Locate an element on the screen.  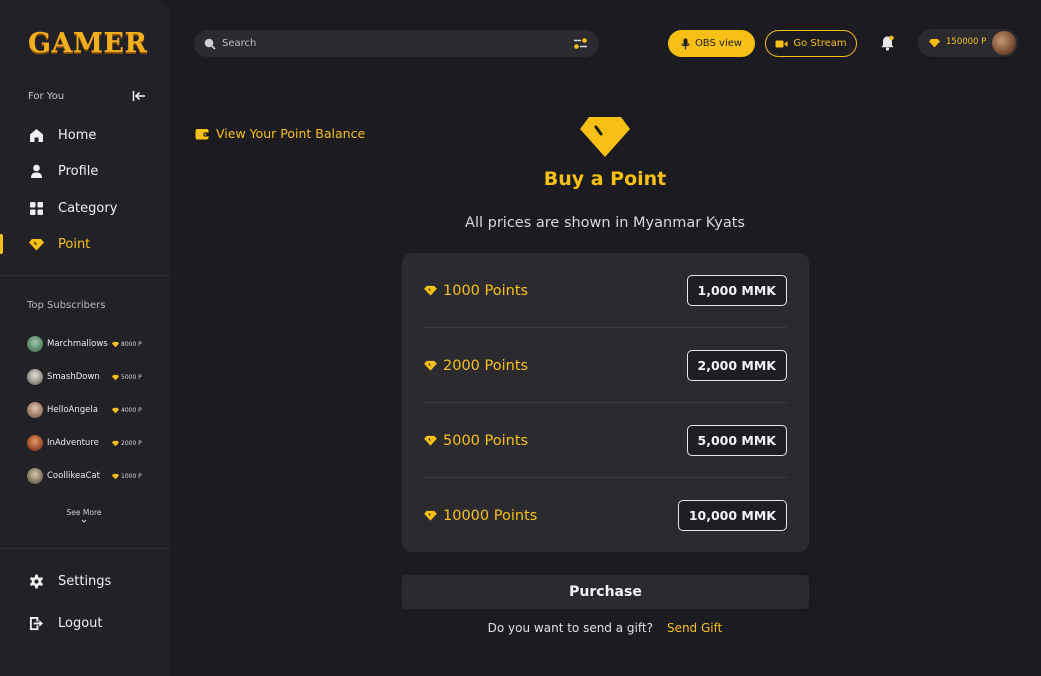
obs-view-button: OBS view is located at coordinates (711, 43).